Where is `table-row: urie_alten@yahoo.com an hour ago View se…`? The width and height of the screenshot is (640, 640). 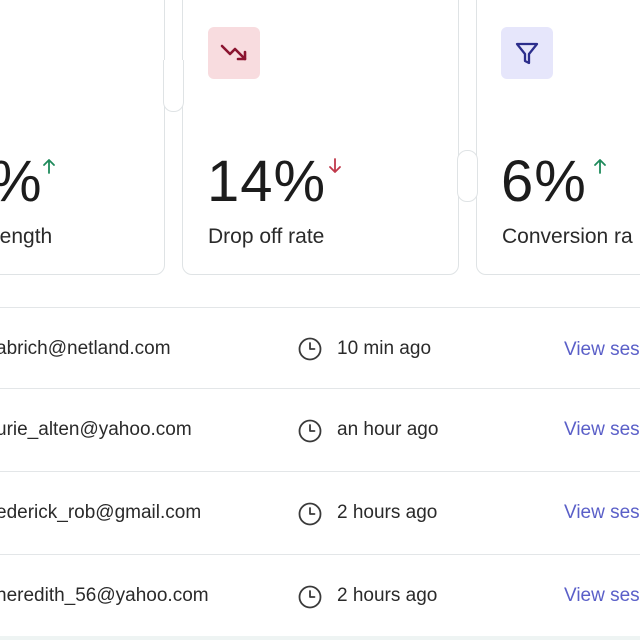
table-row: urie_alten@yahoo.com an hour ago View se… is located at coordinates (320, 430).